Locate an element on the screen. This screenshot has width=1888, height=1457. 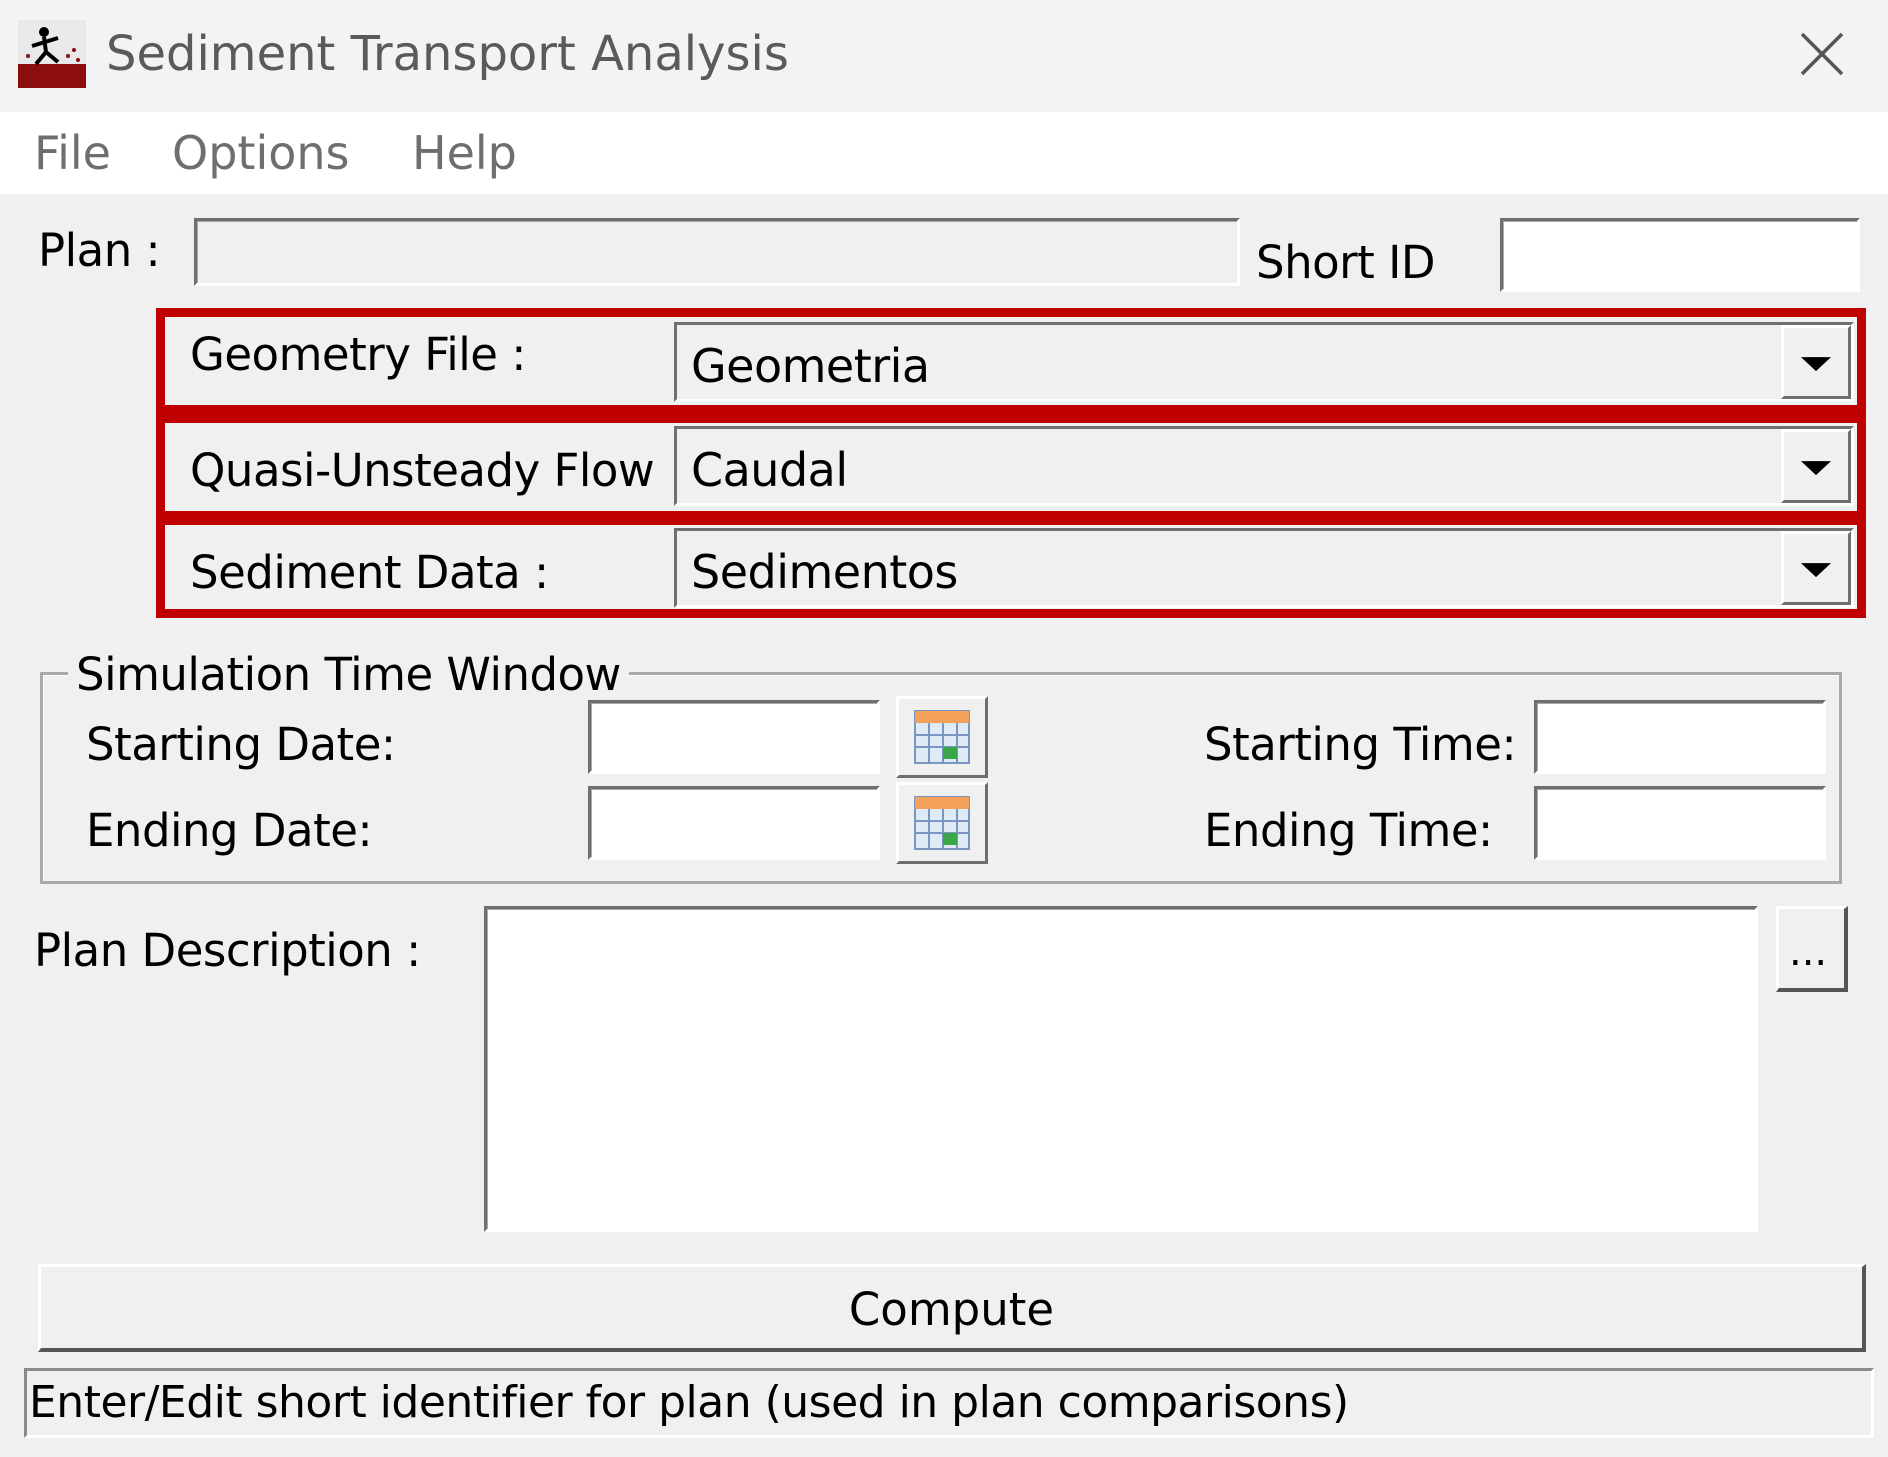
ending-time-label: Ending Time: is located at coordinates (1348, 830).